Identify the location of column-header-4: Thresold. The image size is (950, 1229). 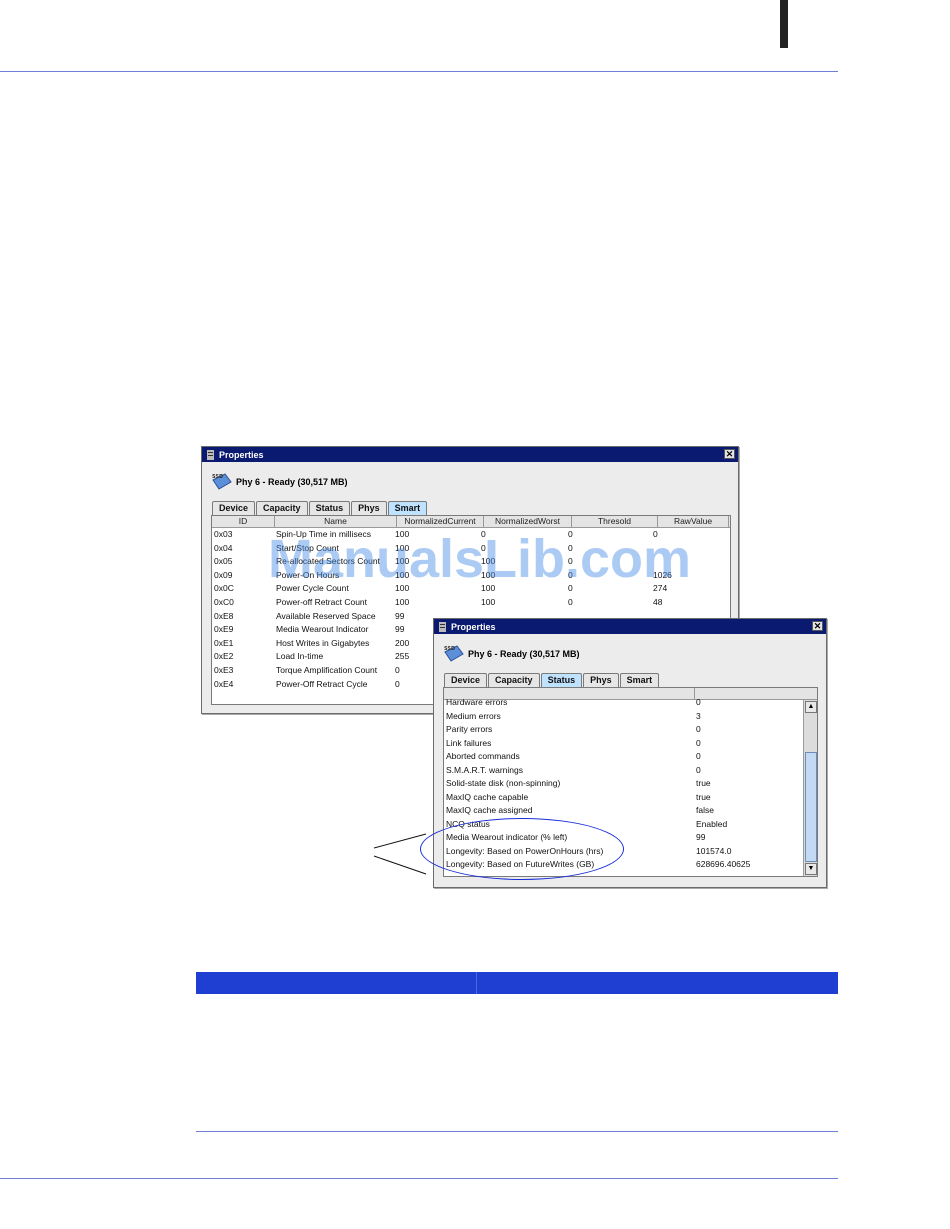
(615, 521).